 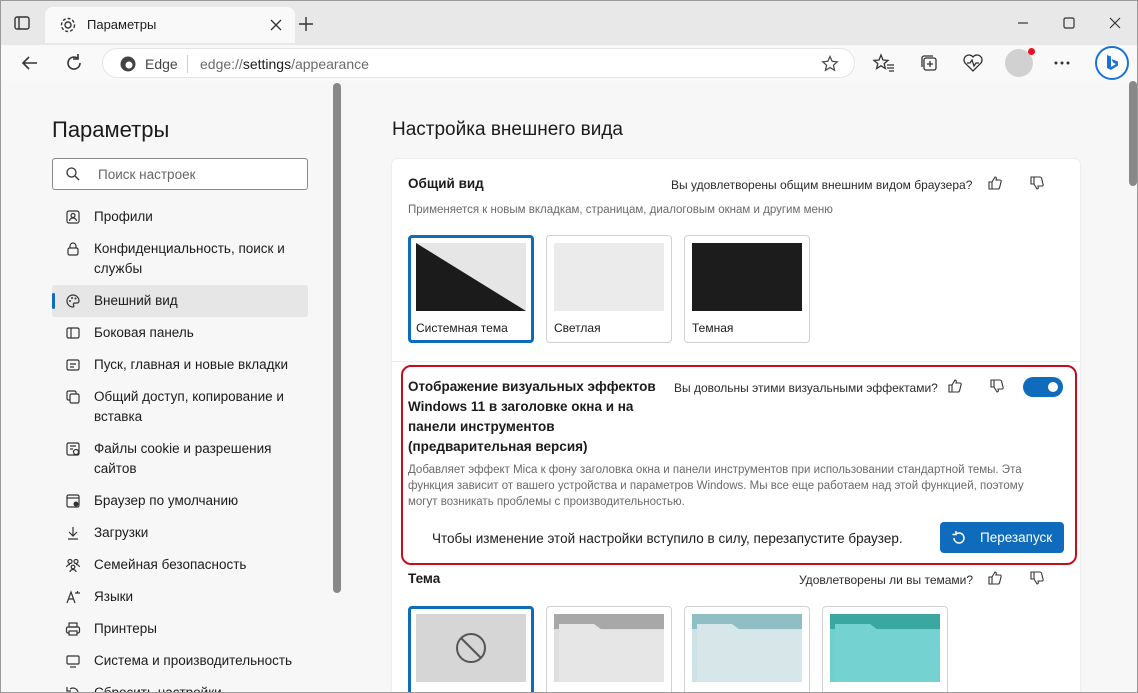 I want to click on url-text: edge://settings/appearance, so click(x=284, y=64).